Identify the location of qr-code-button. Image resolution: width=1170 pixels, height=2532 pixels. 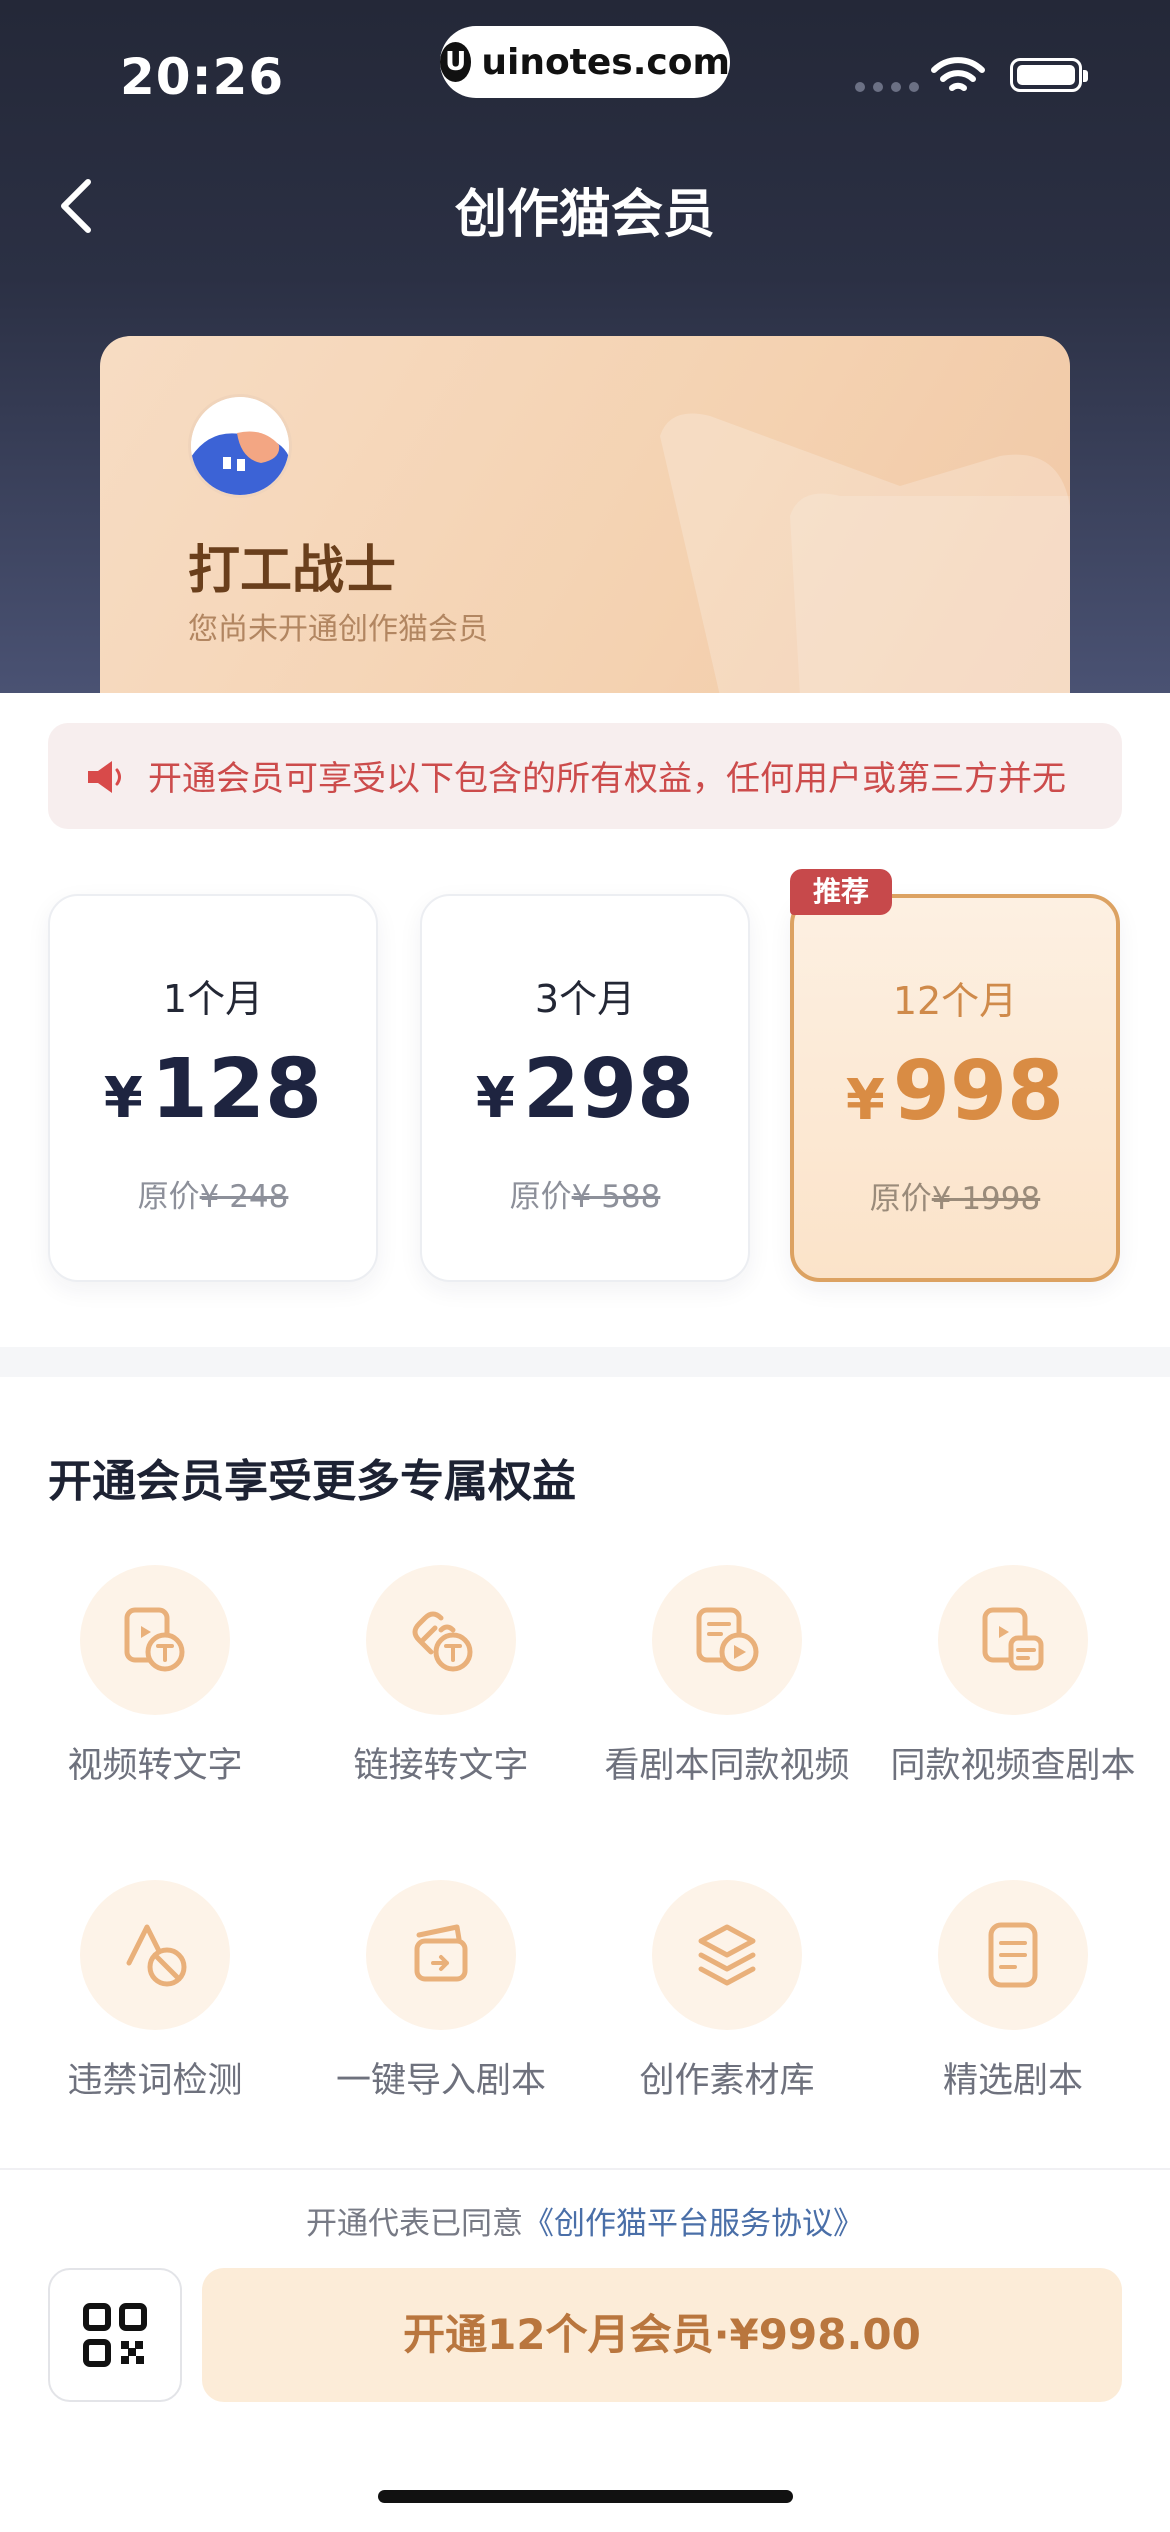
(115, 2335).